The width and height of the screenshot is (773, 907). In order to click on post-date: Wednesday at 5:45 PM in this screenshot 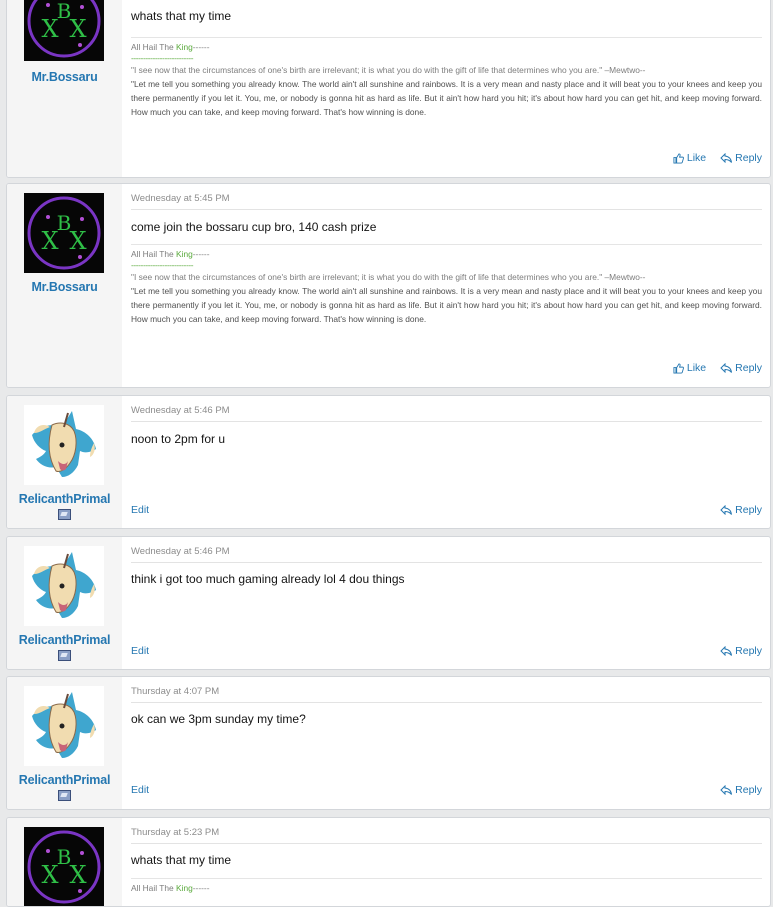, I will do `click(180, 198)`.